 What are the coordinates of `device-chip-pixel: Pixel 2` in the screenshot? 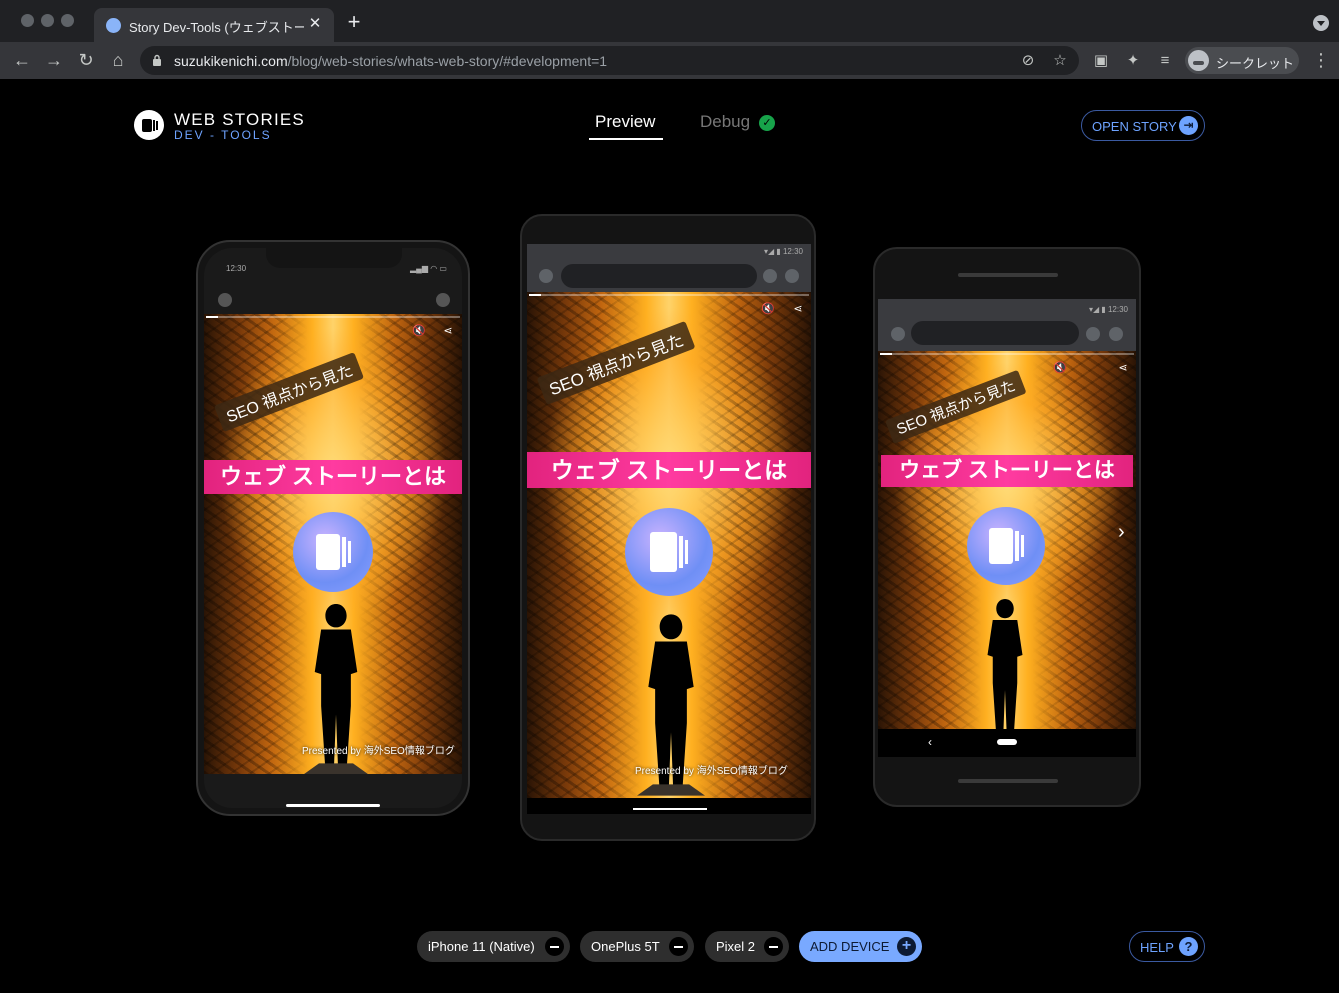 It's located at (747, 946).